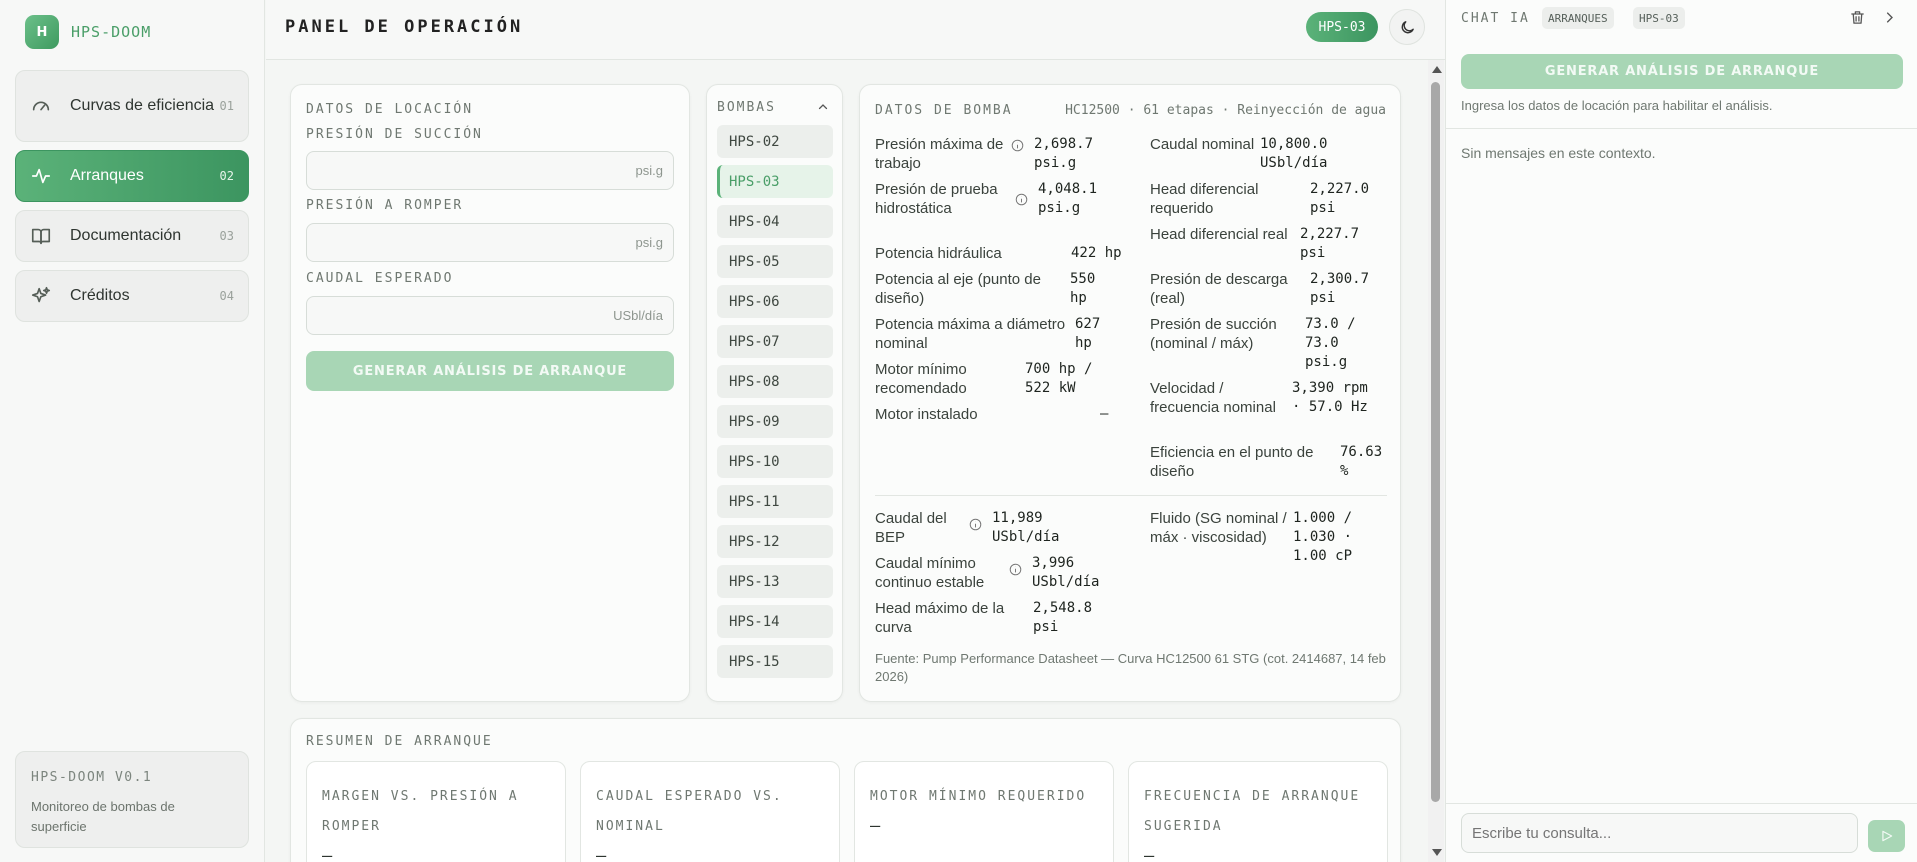  I want to click on send-button, so click(1886, 836).